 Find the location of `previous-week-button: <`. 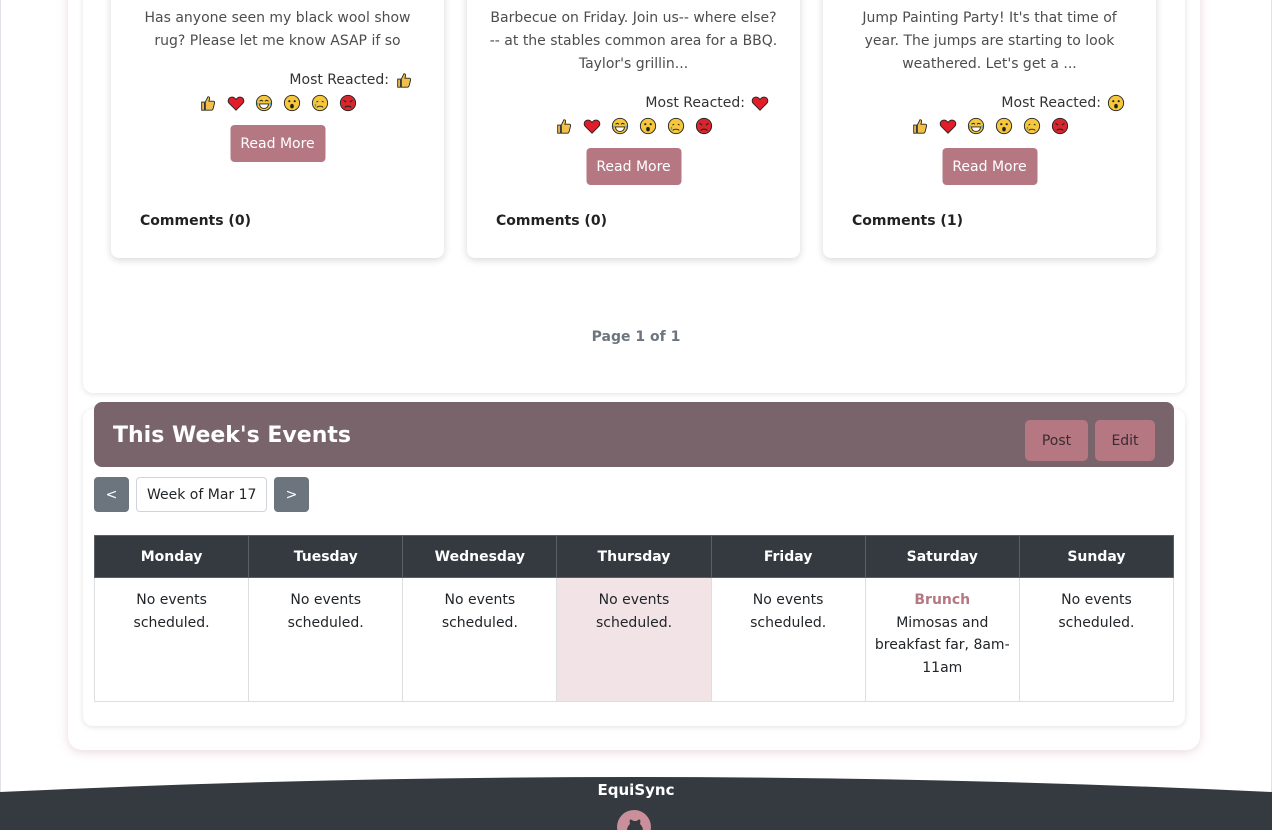

previous-week-button: < is located at coordinates (111, 494).